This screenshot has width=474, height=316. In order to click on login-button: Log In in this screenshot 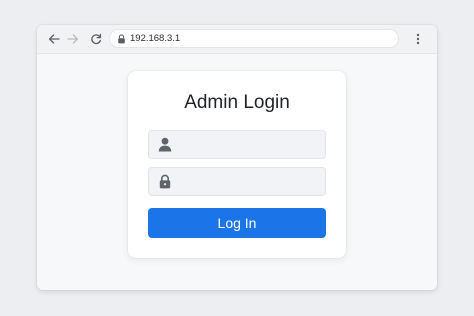, I will do `click(237, 223)`.